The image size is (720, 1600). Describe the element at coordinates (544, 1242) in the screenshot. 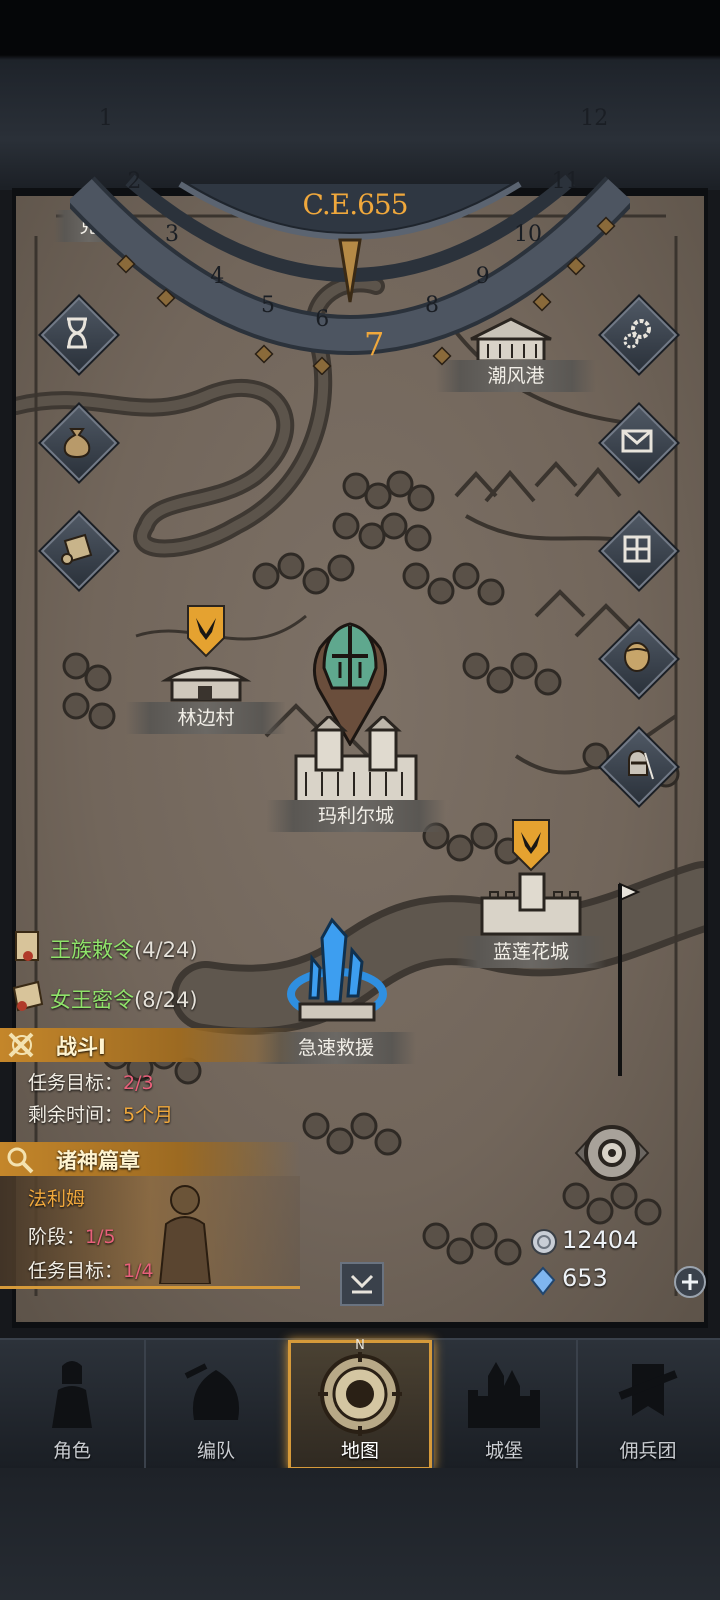

I see `silver-coin-icon` at that location.